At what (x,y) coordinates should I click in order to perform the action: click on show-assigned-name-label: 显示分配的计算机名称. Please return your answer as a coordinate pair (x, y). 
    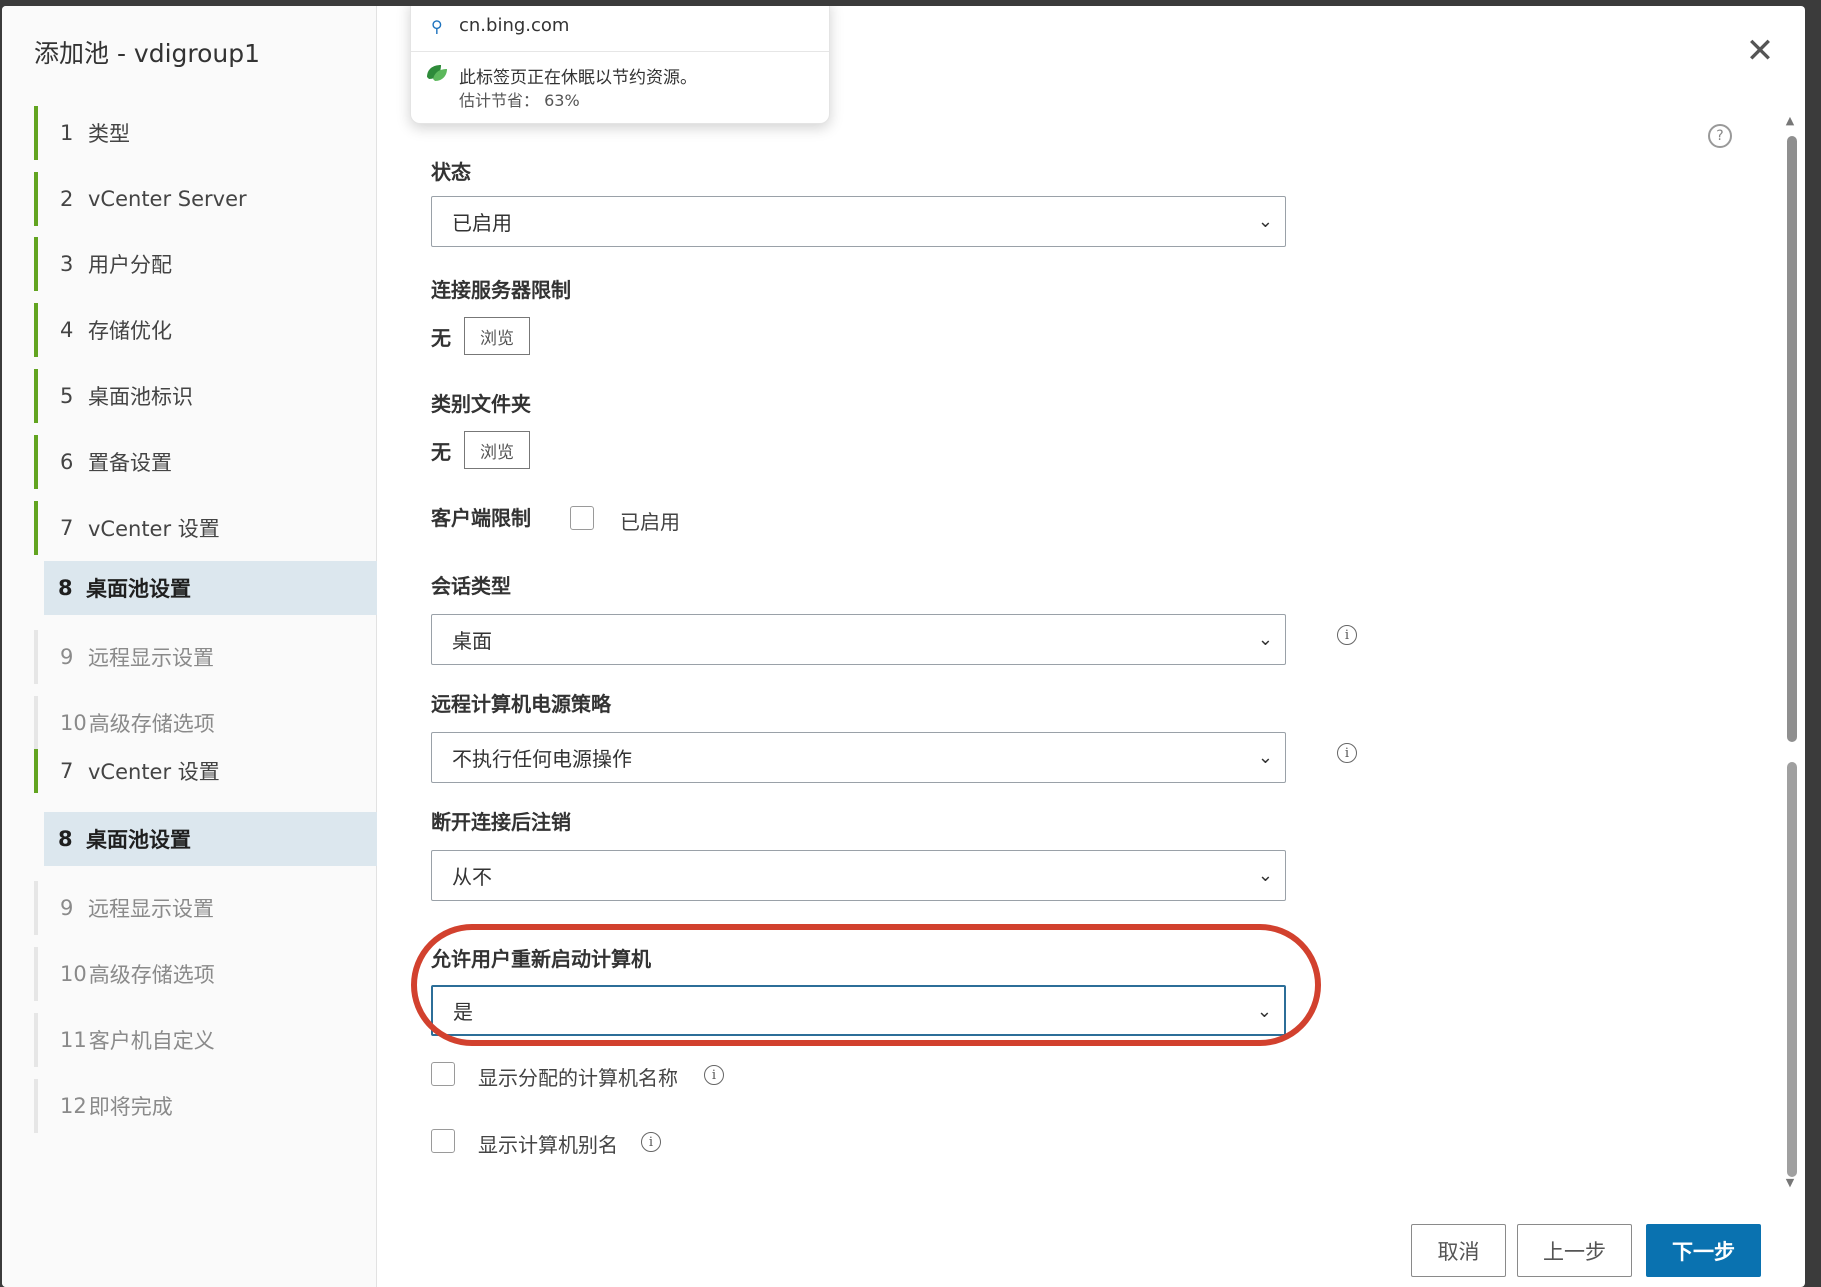
    Looking at the image, I should click on (578, 1078).